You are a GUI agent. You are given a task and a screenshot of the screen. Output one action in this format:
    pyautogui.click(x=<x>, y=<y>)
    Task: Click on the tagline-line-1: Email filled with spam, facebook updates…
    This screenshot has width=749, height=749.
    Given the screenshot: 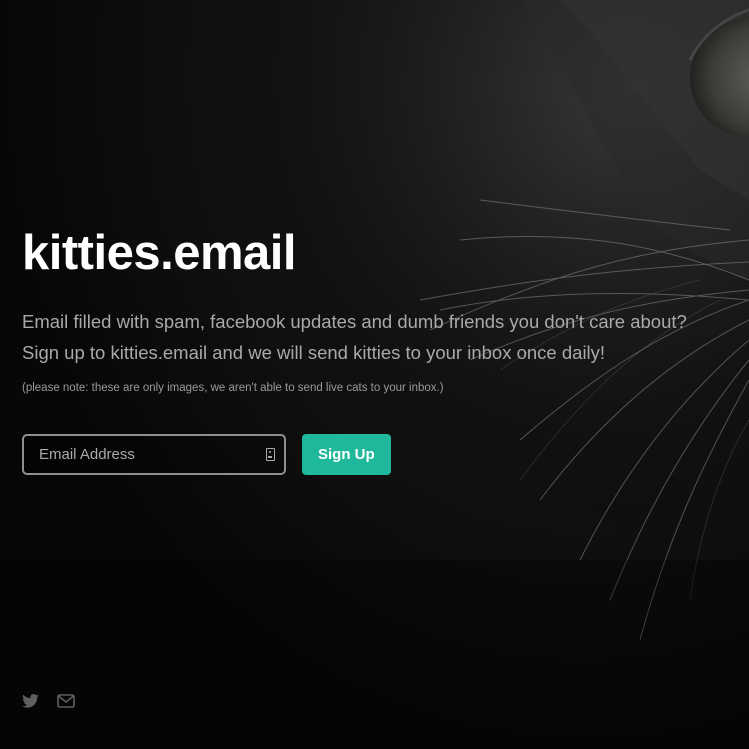 What is the action you would take?
    pyautogui.click(x=354, y=321)
    